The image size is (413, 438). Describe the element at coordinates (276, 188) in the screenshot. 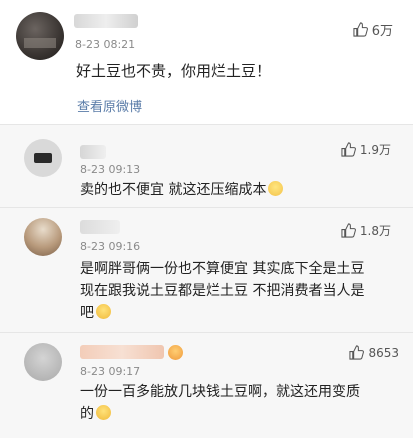

I see `emoji-worried-face` at that location.